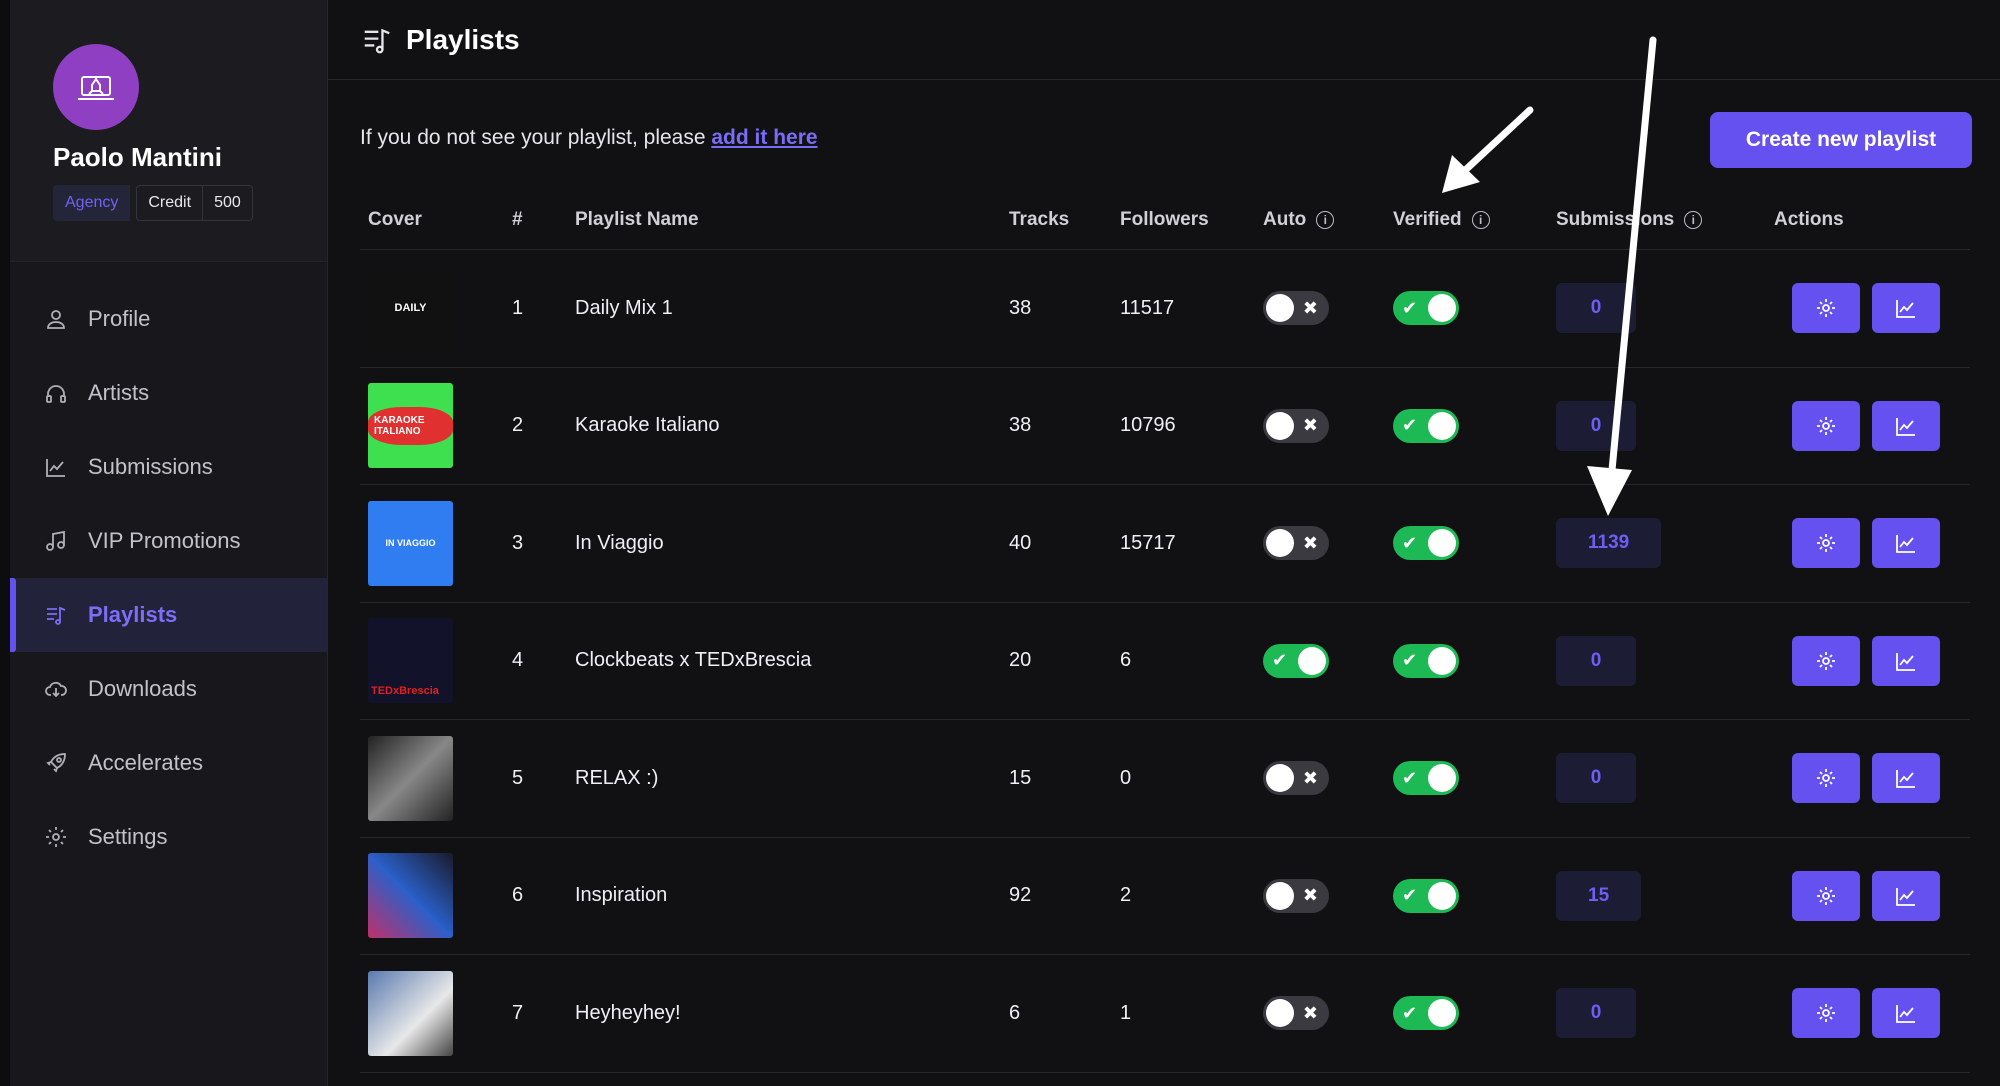  Describe the element at coordinates (168, 615) in the screenshot. I see `sidebar-item-playlists: Playlists` at that location.